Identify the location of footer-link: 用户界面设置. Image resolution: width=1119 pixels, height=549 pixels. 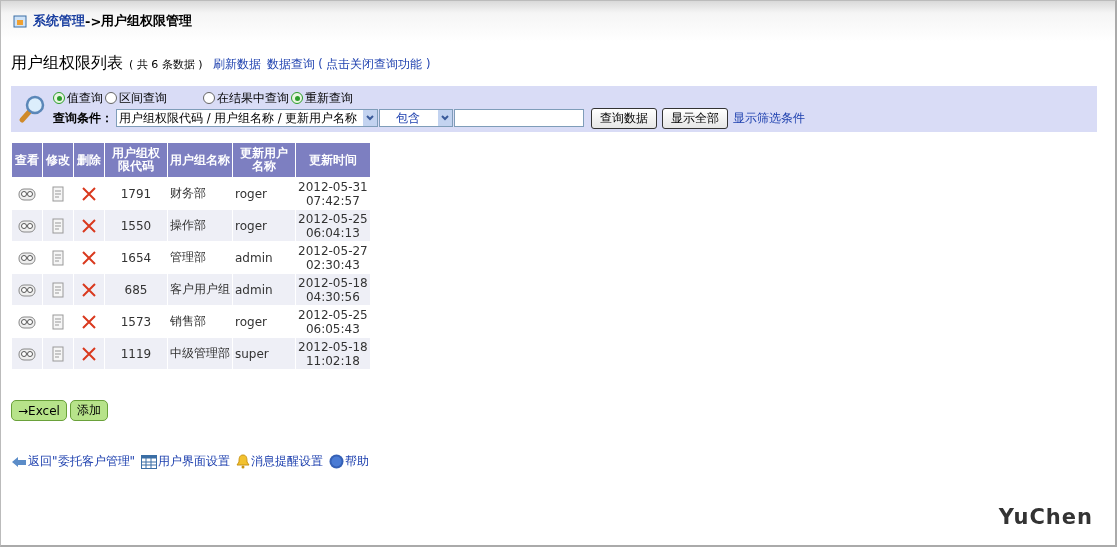
(186, 461).